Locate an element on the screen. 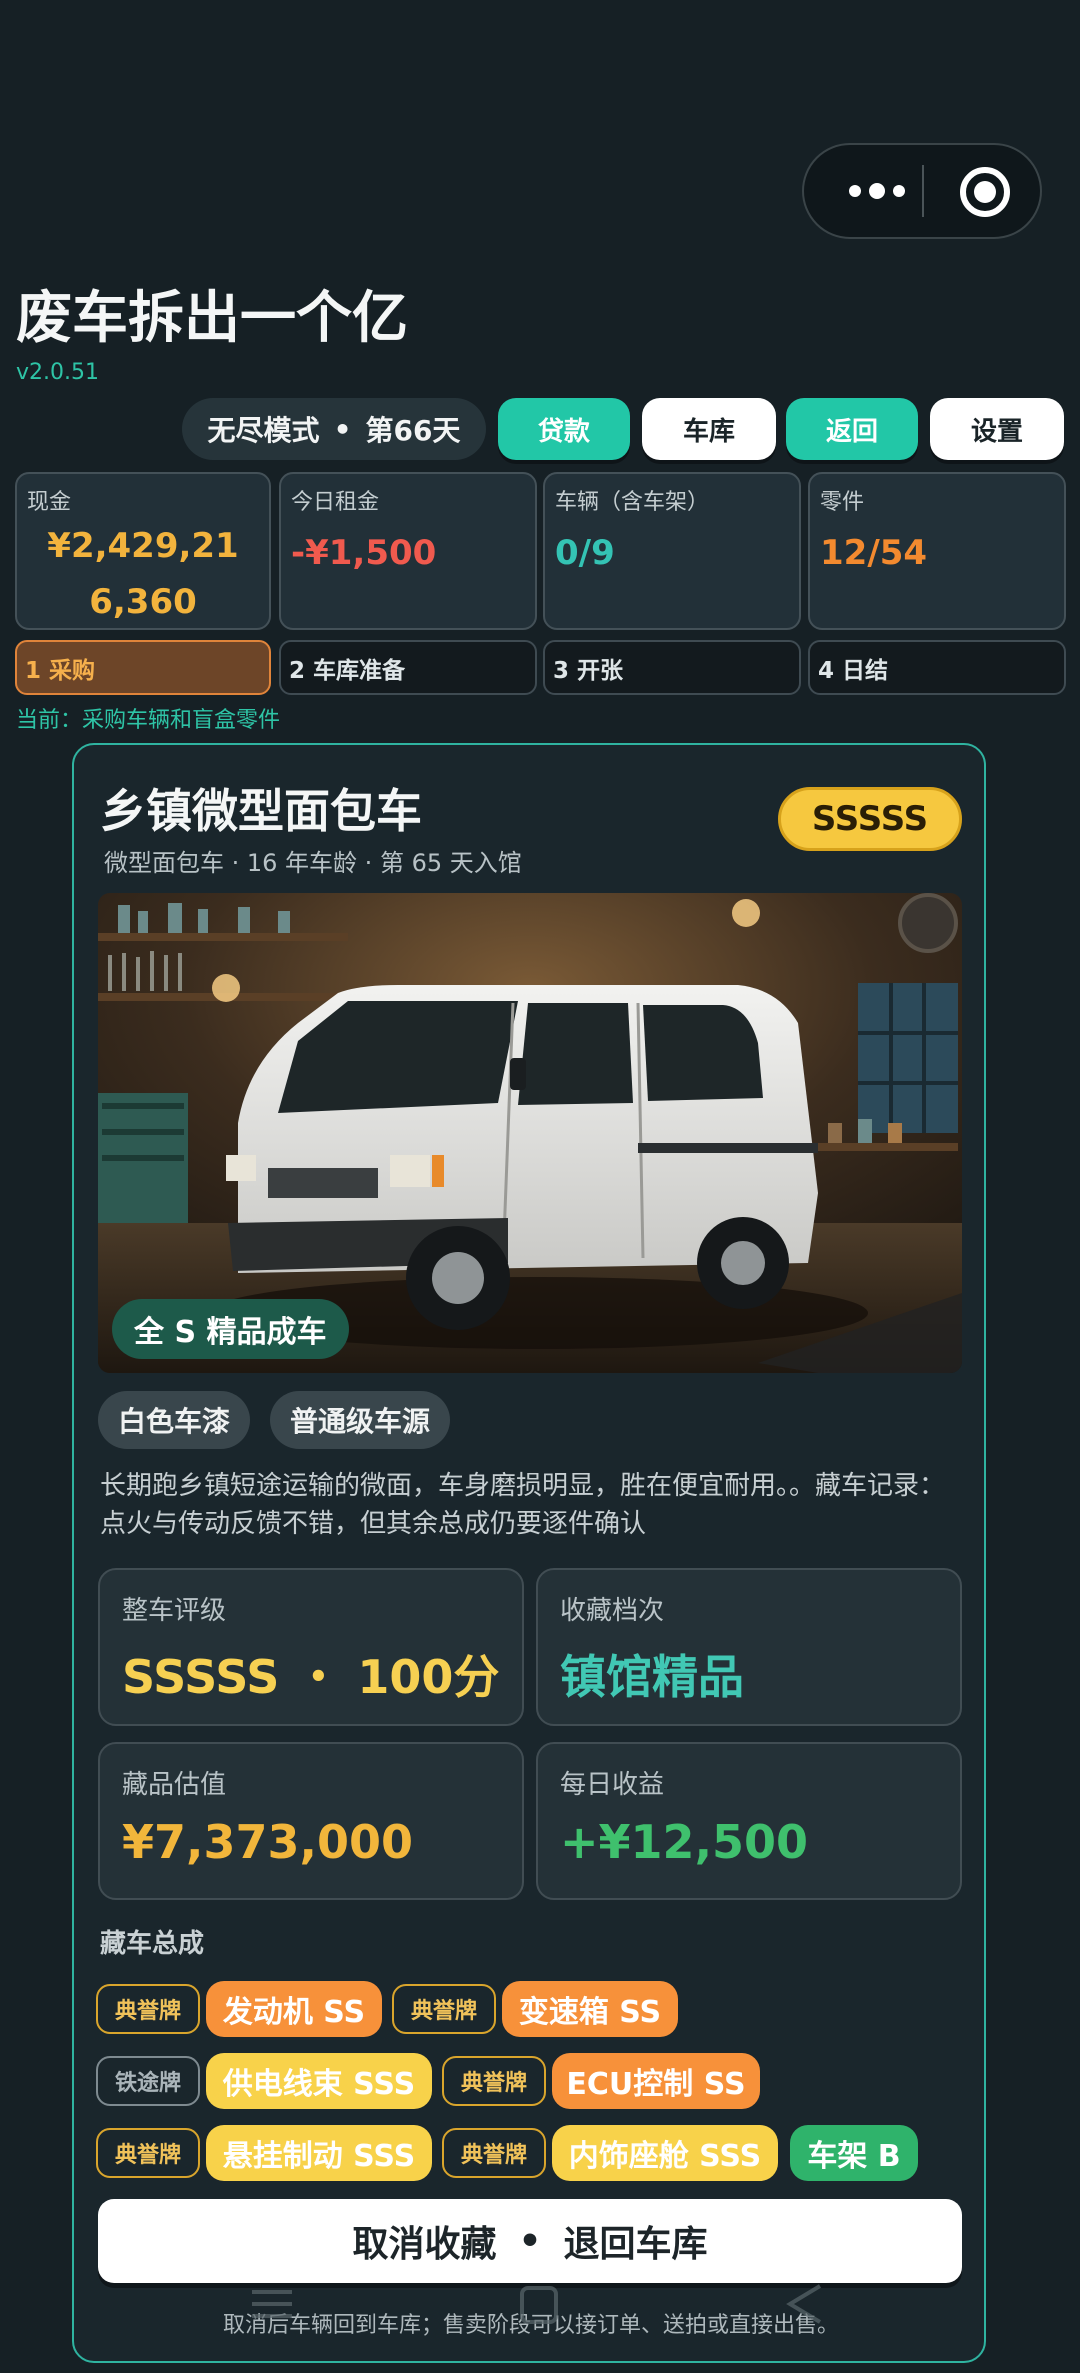 This screenshot has height=2373, width=1080. loan-button: 贷款 is located at coordinates (564, 429).